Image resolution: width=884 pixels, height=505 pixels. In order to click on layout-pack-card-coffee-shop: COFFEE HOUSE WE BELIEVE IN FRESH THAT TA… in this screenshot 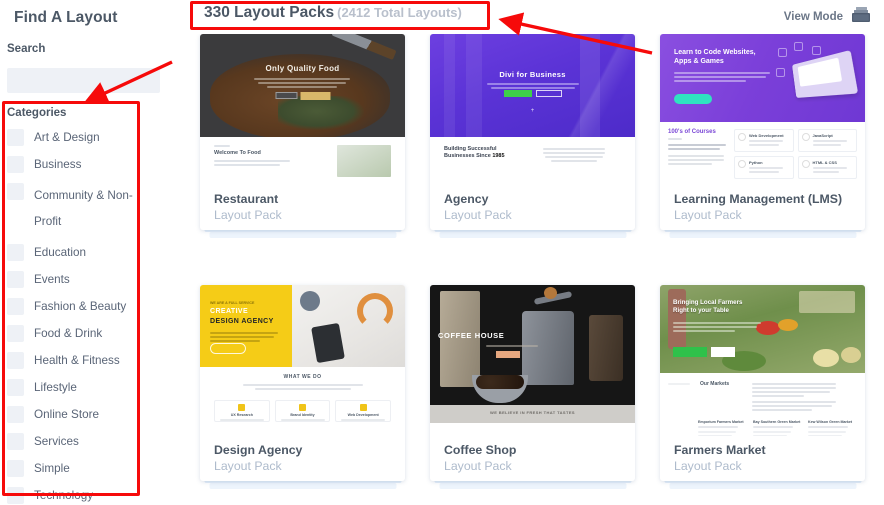, I will do `click(532, 388)`.